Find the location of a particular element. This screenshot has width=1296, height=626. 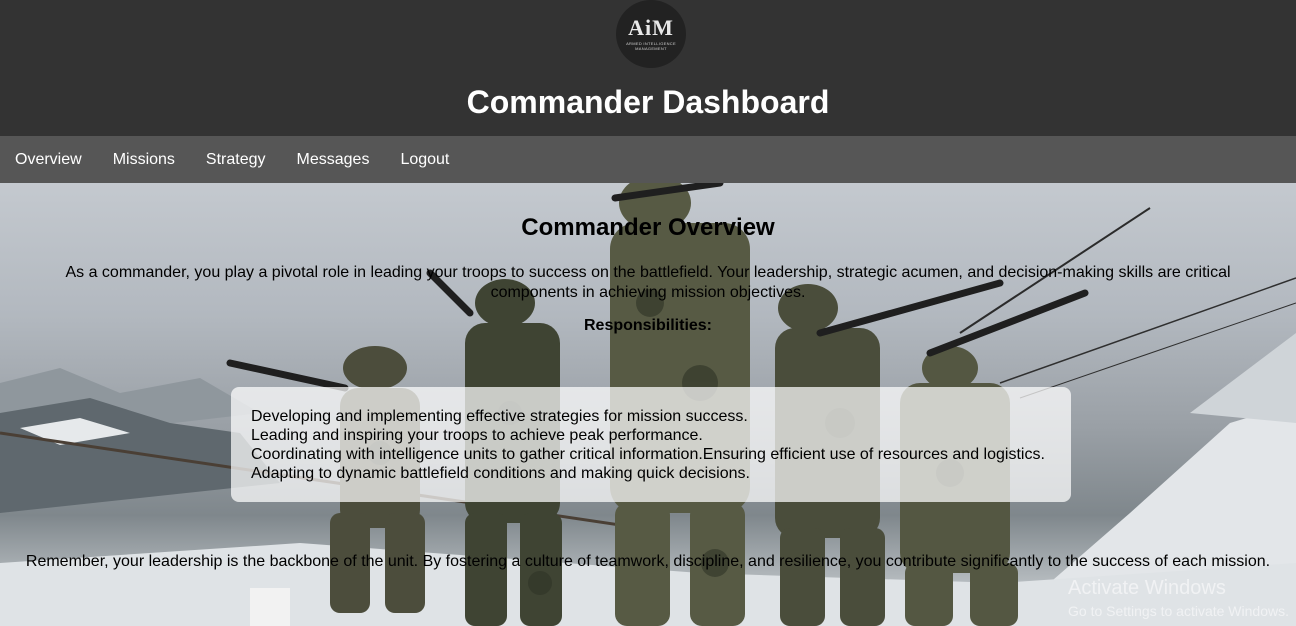

nav-item-logout: Logout is located at coordinates (424, 160).